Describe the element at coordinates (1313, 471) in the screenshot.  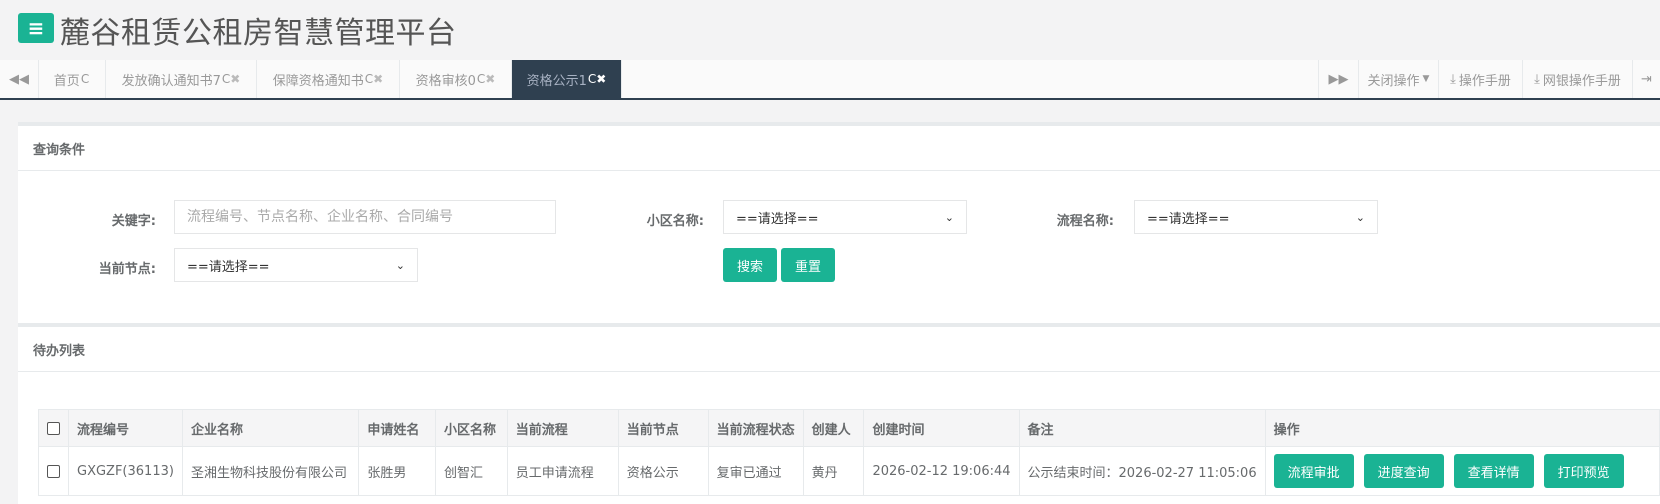
I see `process-approve-button: 流程审批` at that location.